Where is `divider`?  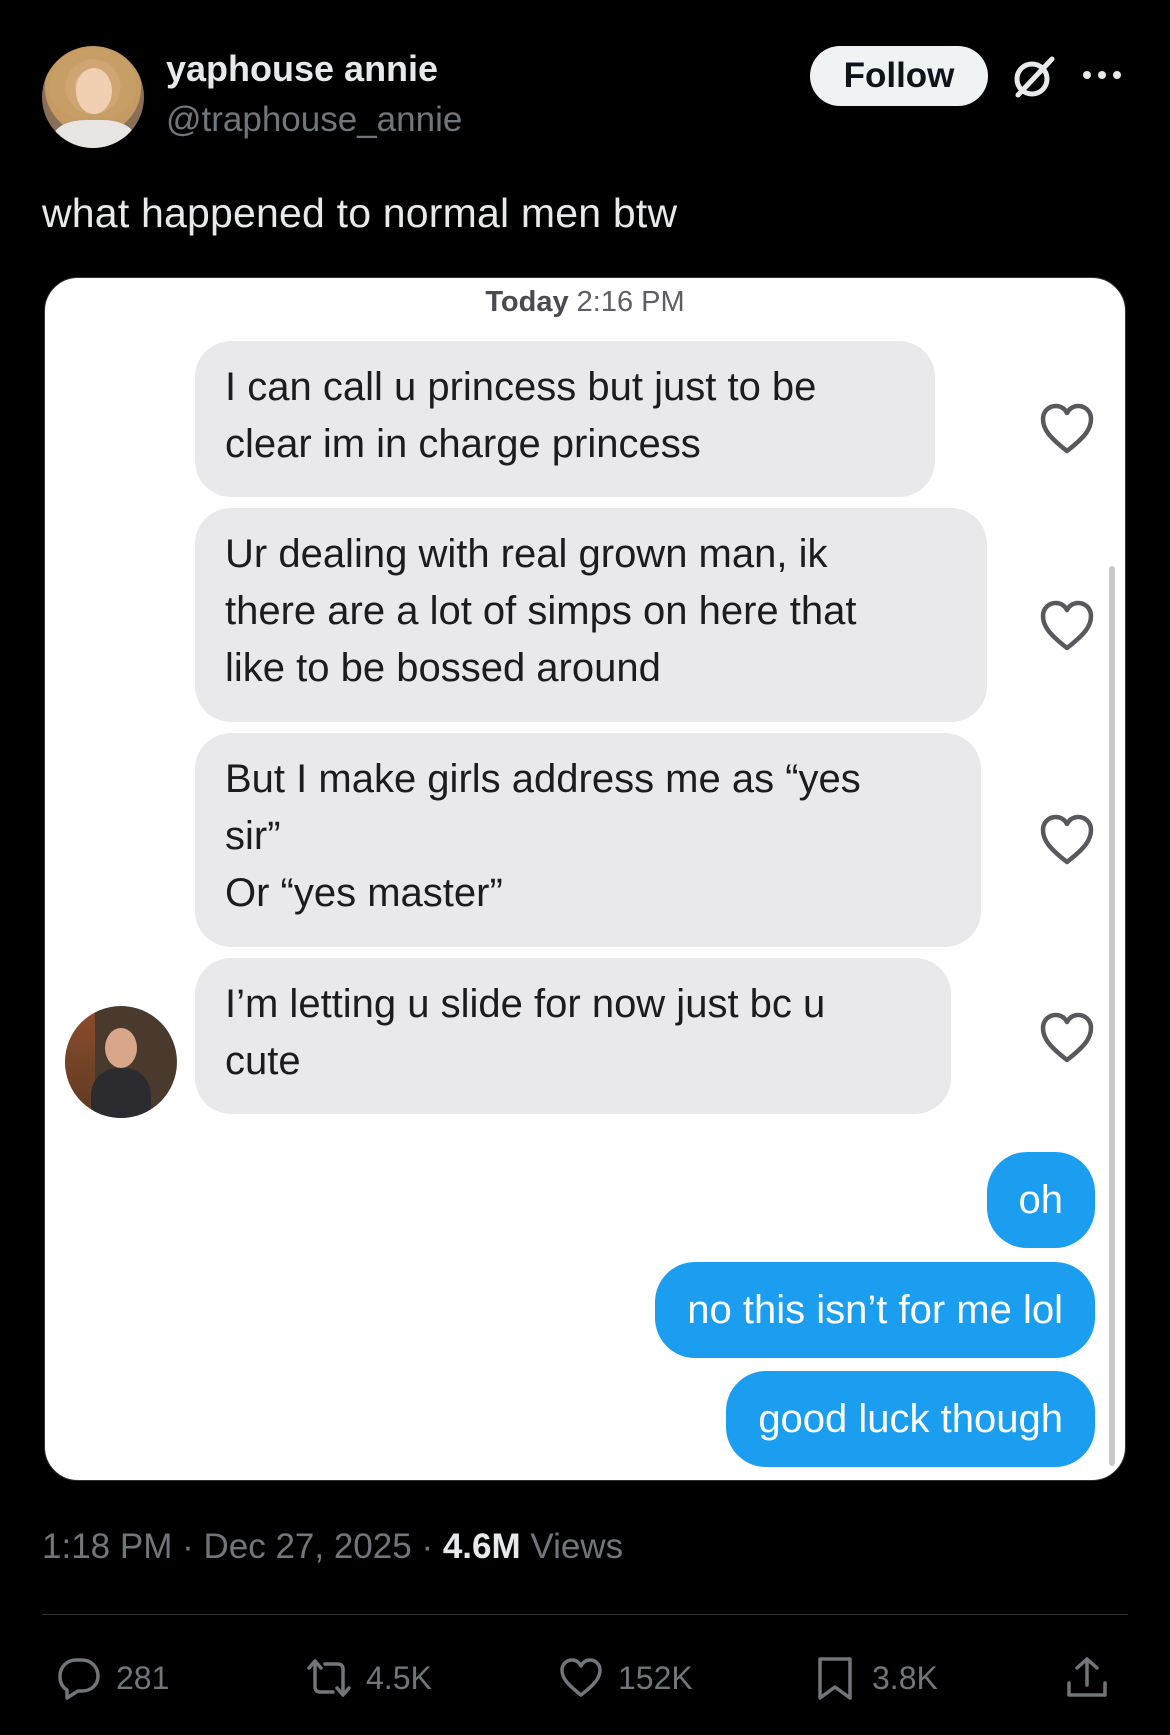 divider is located at coordinates (585, 1614).